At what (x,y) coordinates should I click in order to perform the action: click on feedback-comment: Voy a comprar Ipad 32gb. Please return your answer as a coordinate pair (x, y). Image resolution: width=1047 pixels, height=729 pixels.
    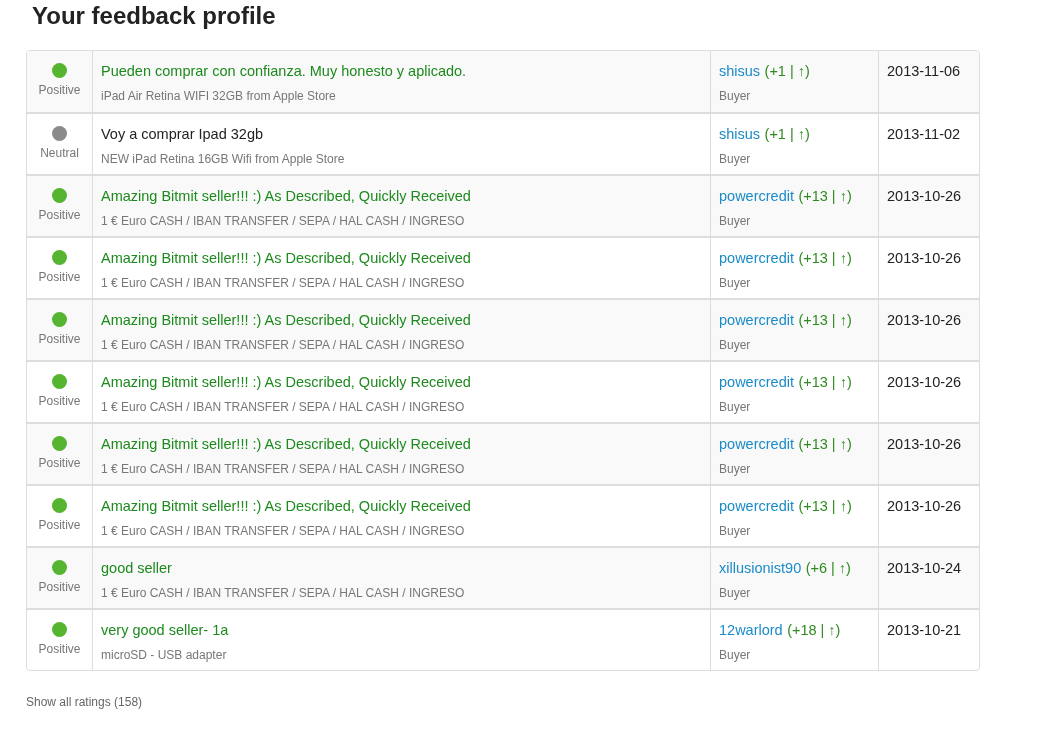
    Looking at the image, I should click on (182, 134).